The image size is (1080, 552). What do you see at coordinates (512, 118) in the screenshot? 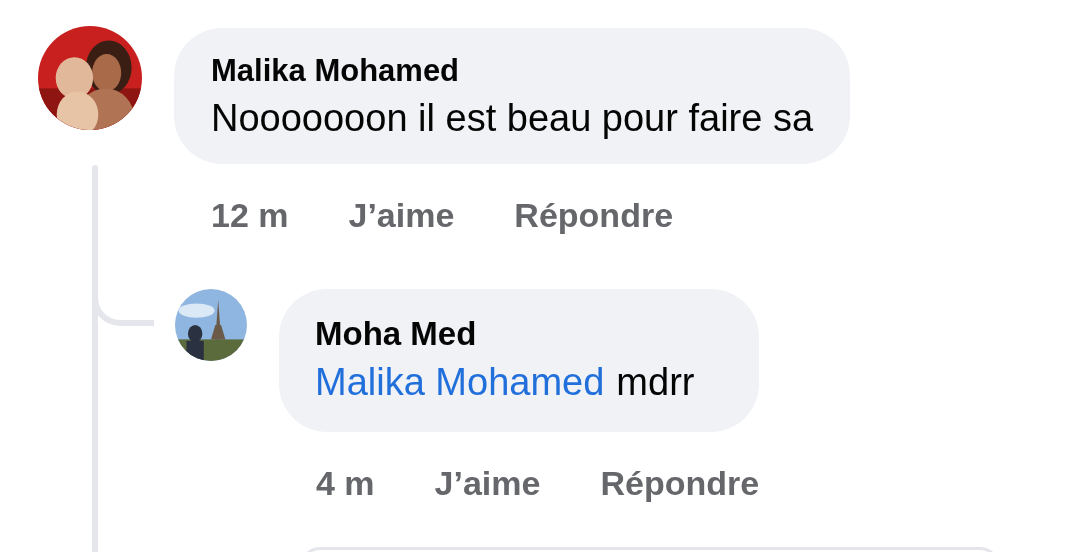
I see `comment-text: Nooooooon il est beau pour faire sa` at bounding box center [512, 118].